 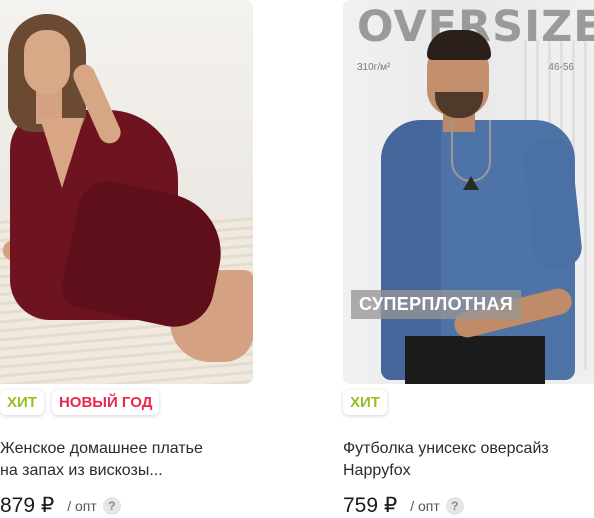 I want to click on price: 879 ₽, so click(x=27, y=505).